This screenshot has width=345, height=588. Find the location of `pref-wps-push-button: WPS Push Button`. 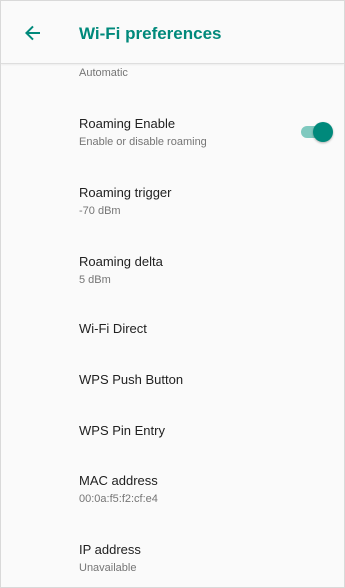

pref-wps-push-button: WPS Push Button is located at coordinates (172, 381).